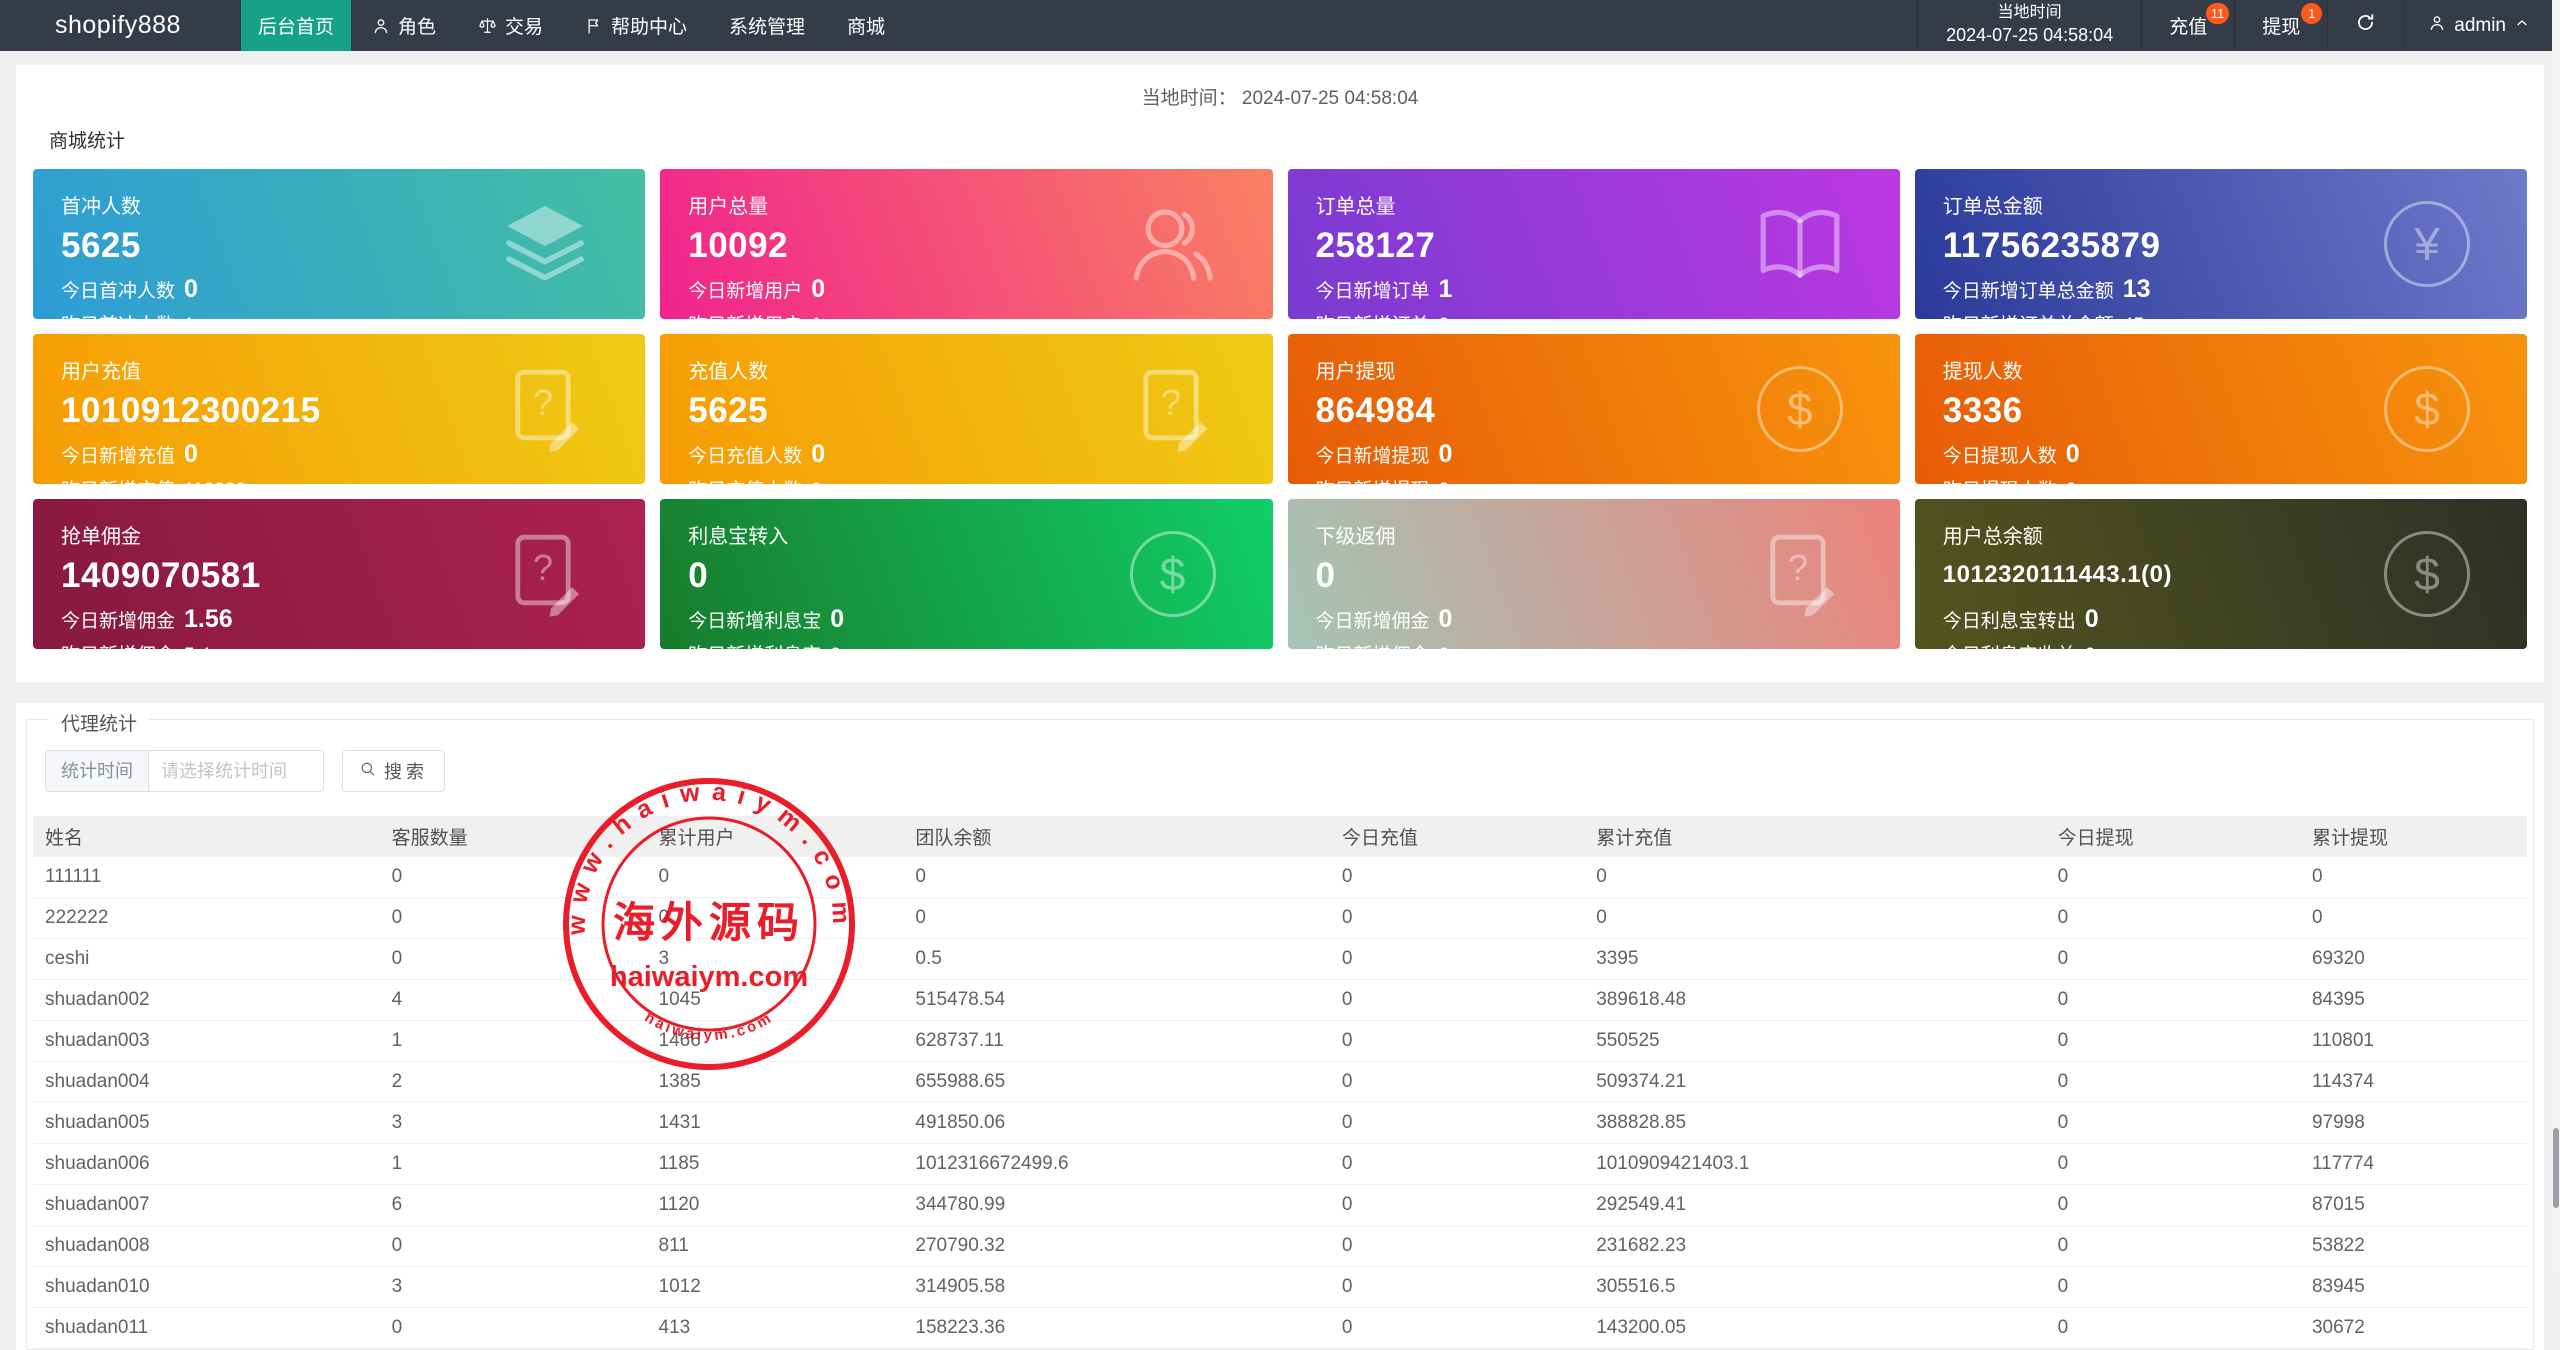  I want to click on nav-item-system: 系统管理, so click(767, 25).